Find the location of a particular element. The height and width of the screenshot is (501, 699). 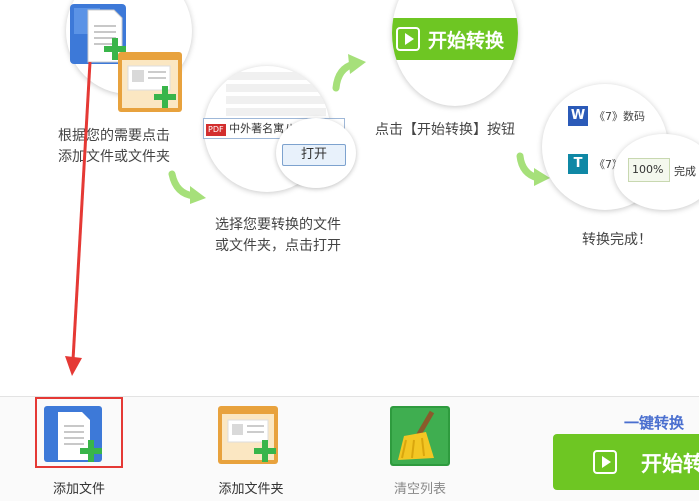

red-guide-arrow is located at coordinates (78, 218).